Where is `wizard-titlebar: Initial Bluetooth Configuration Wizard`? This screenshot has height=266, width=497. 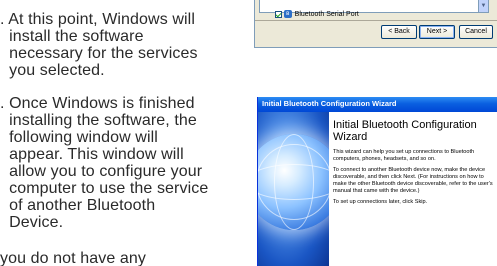
wizard-titlebar: Initial Bluetooth Configuration Wizard is located at coordinates (377, 104).